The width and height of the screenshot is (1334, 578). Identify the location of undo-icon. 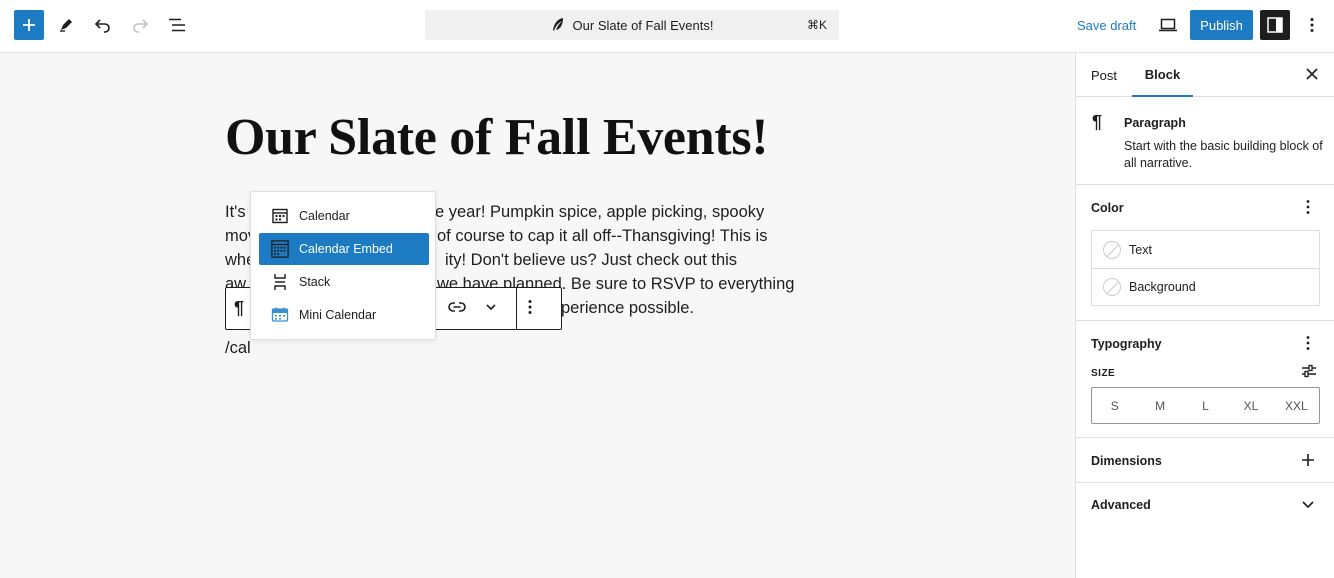
(102, 26).